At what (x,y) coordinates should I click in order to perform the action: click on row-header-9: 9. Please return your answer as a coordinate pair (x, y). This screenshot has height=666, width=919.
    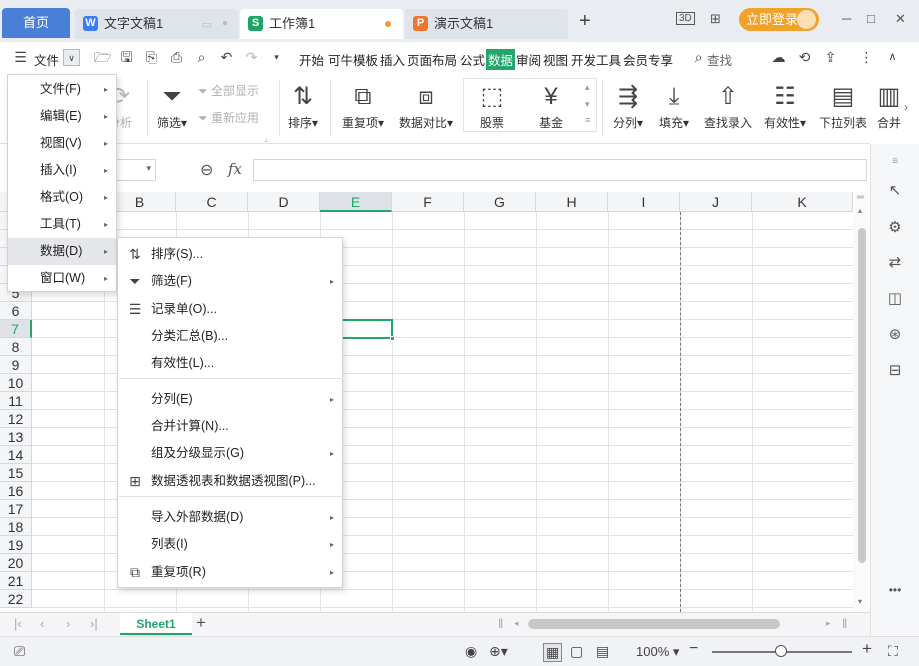
    Looking at the image, I should click on (16, 365).